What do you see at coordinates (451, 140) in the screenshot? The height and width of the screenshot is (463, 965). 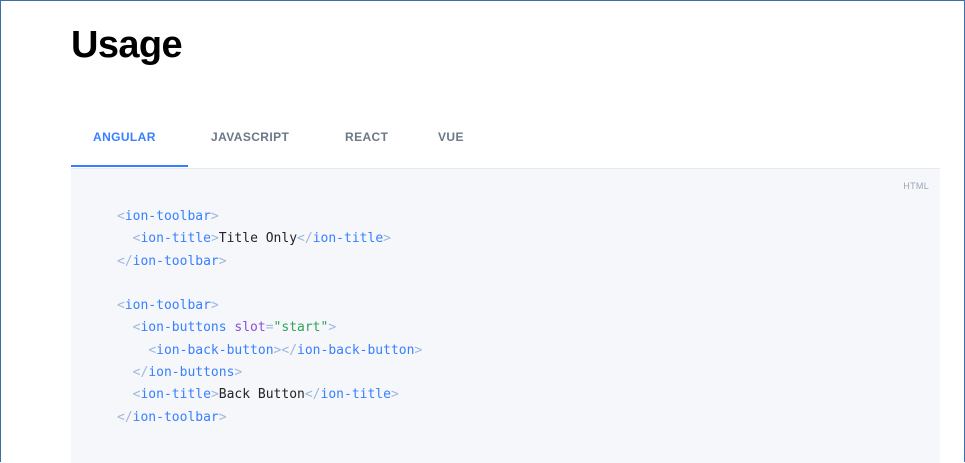 I see `tab-vue: VUE` at bounding box center [451, 140].